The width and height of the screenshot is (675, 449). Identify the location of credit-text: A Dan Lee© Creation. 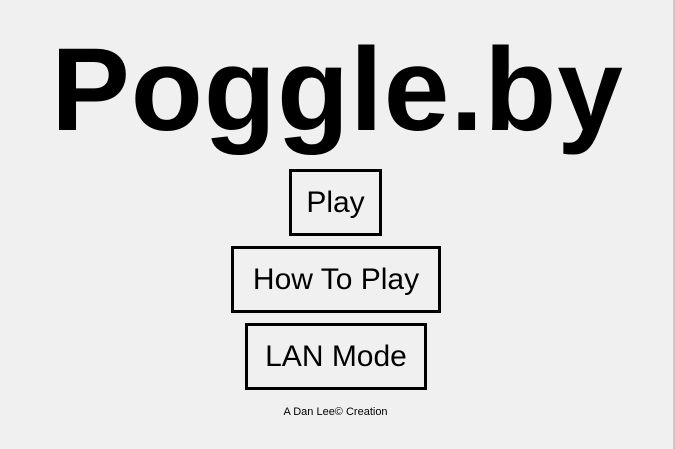
(335, 412).